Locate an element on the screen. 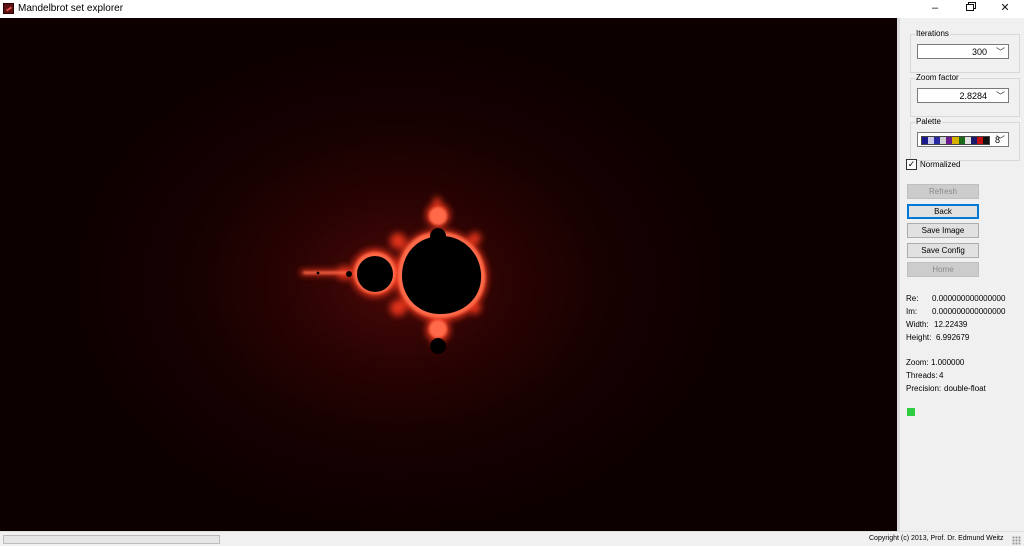 Image resolution: width=1024 pixels, height=546 pixels. title-bar: Mandelbrot set explorer – ✕ is located at coordinates (512, 9).